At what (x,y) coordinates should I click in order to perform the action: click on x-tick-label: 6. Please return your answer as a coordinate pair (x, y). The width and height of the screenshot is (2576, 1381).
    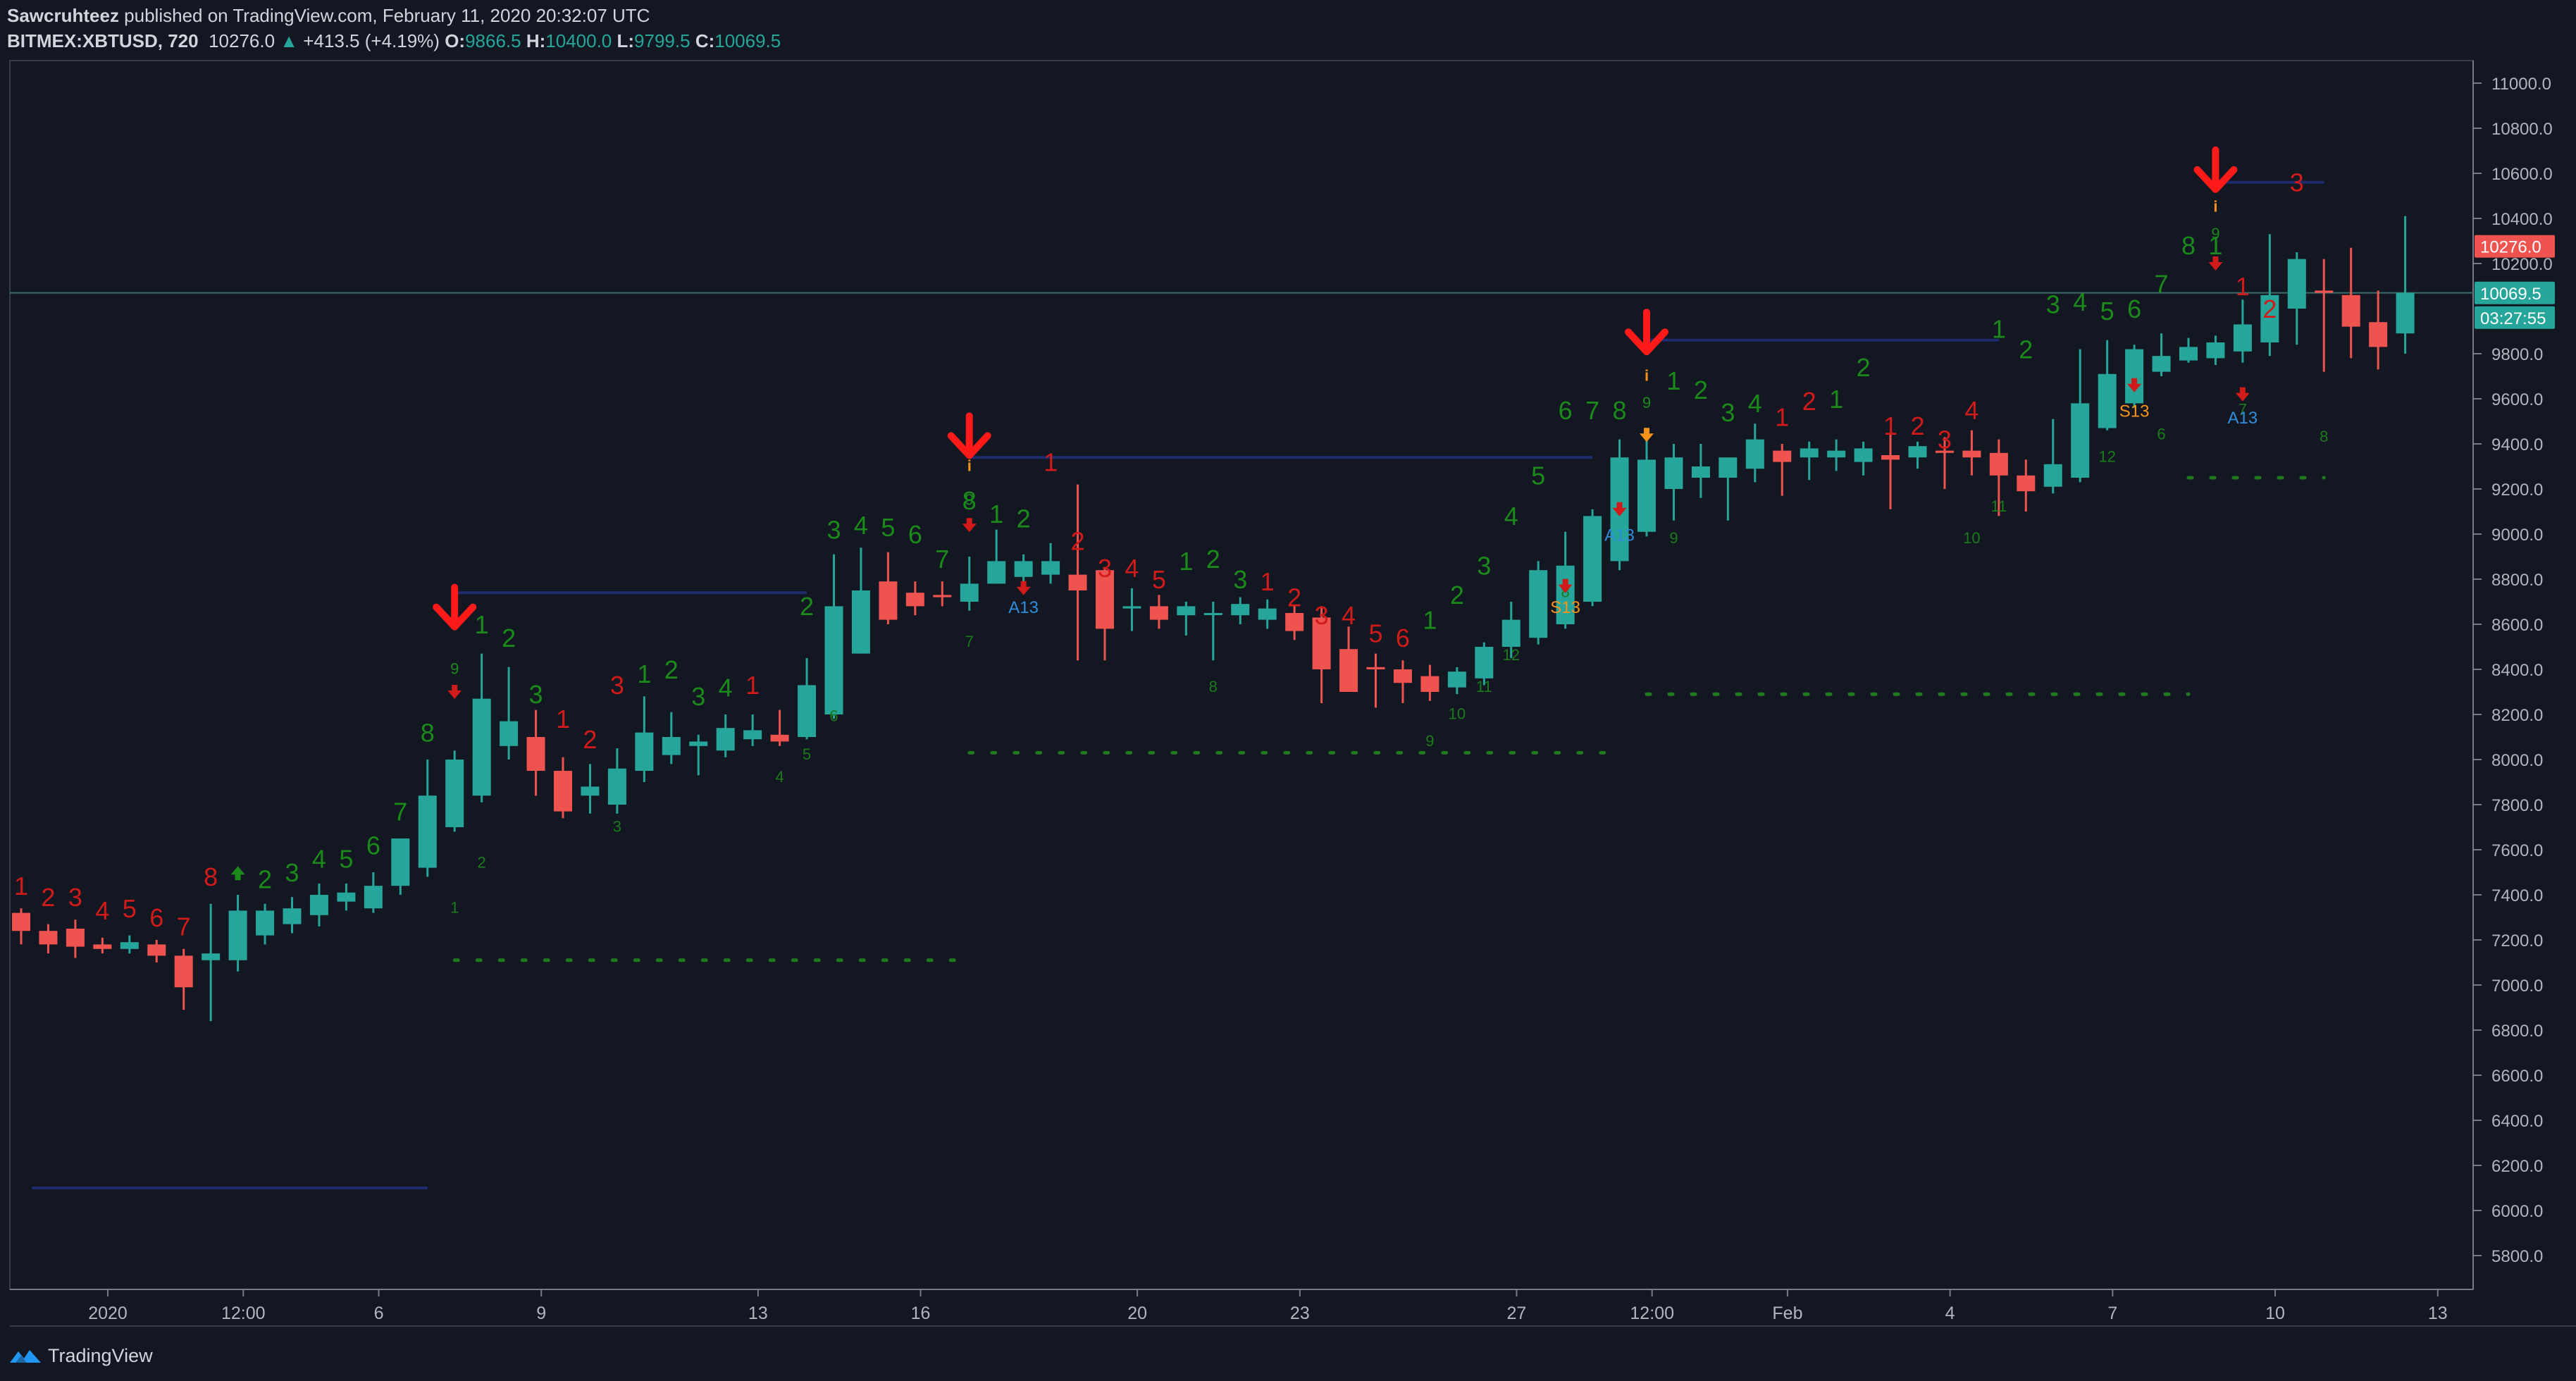
    Looking at the image, I should click on (379, 1313).